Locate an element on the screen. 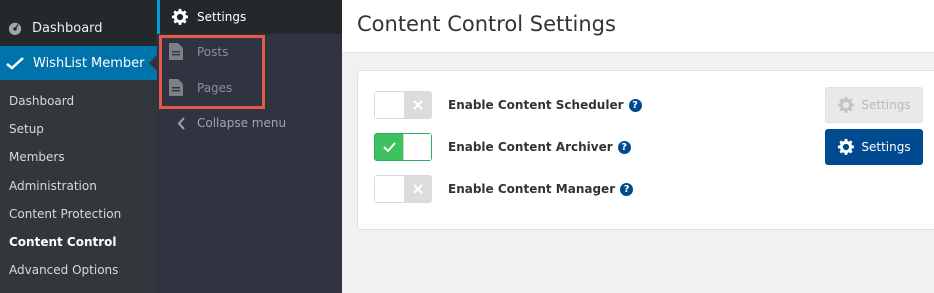 This screenshot has height=293, width=934. wishlist-check-icon is located at coordinates (15, 63).